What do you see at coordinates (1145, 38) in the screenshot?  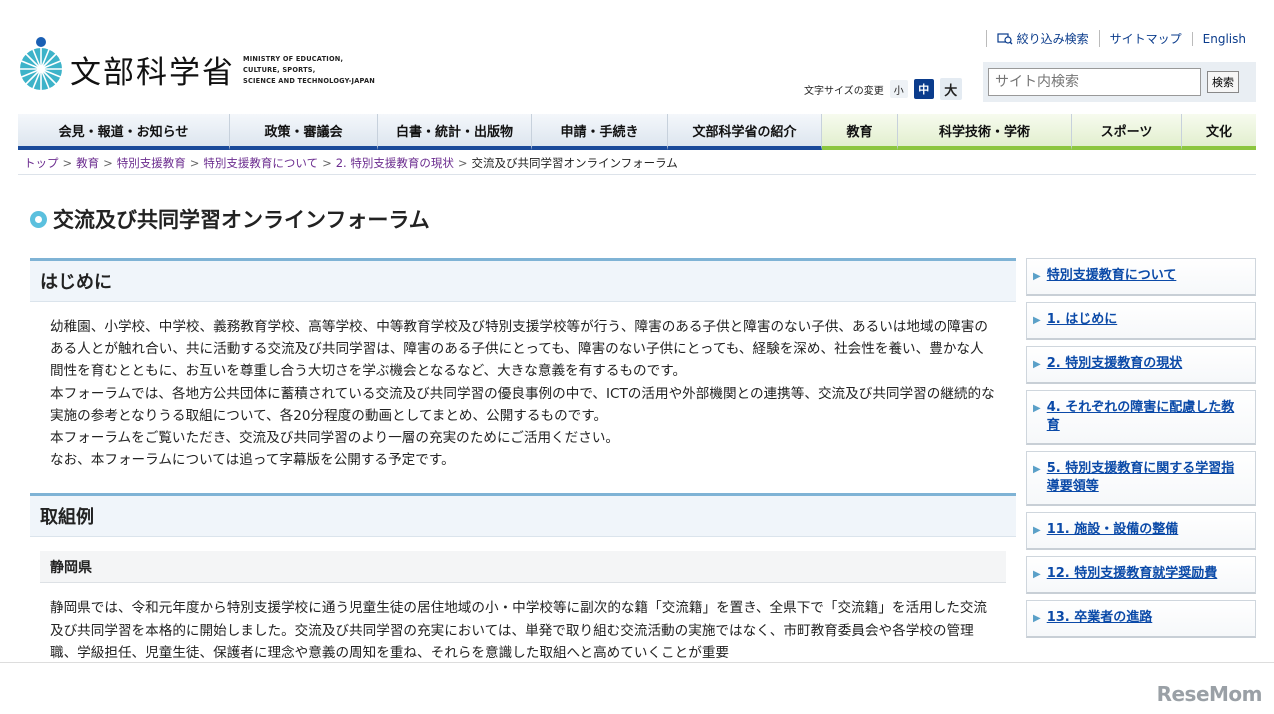 I see `sitemap-link: サイトマップ` at bounding box center [1145, 38].